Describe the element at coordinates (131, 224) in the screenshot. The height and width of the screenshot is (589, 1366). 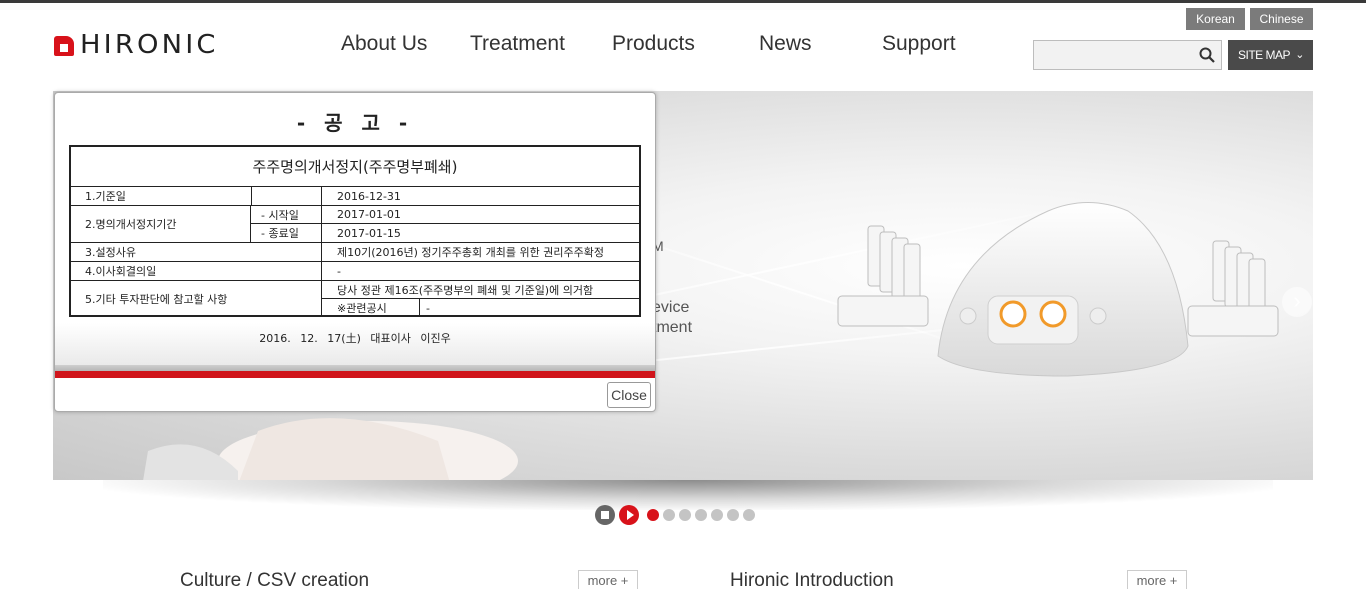
I see `row-label: 2.명의개서정지기간` at that location.